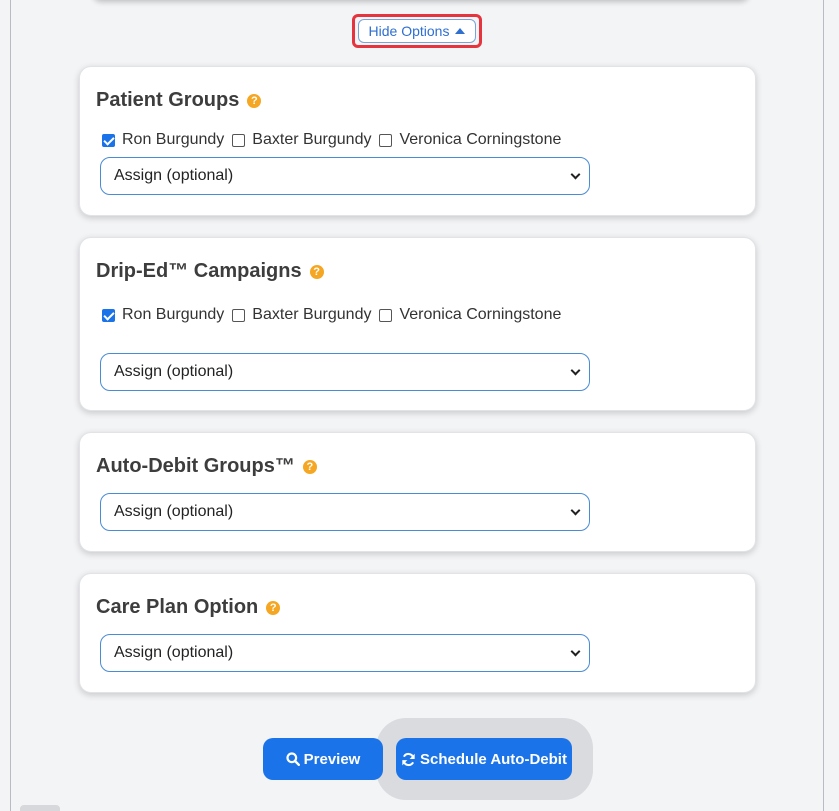 This screenshot has height=811, width=839. What do you see at coordinates (345, 372) in the screenshot?
I see `drip-campaigns-assign-select: Assign (optional)` at bounding box center [345, 372].